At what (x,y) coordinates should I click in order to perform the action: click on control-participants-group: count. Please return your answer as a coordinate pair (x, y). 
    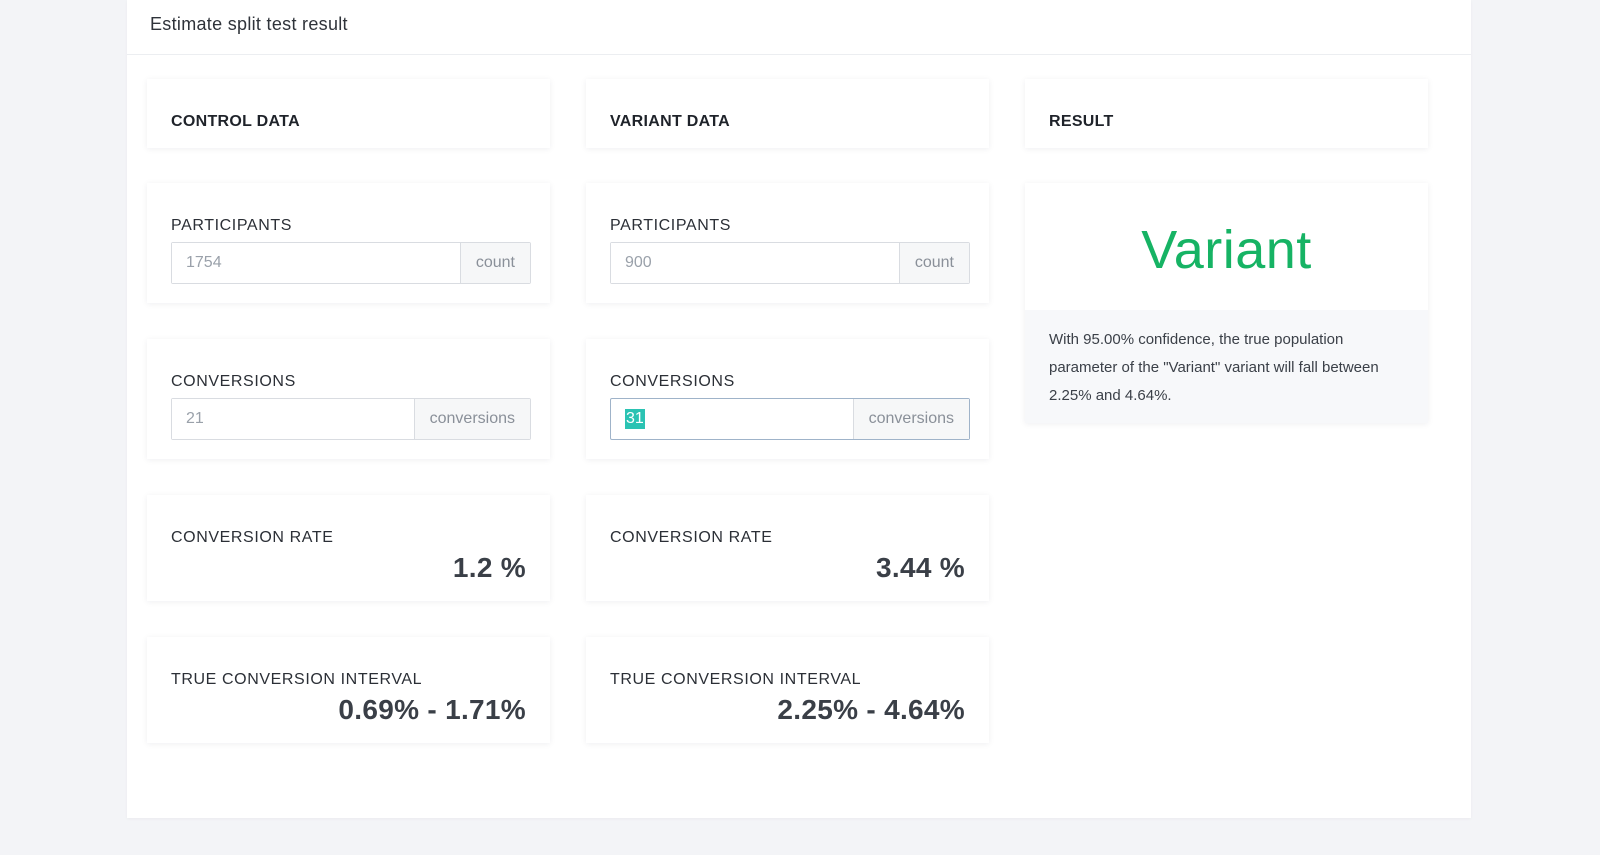
    Looking at the image, I should click on (351, 263).